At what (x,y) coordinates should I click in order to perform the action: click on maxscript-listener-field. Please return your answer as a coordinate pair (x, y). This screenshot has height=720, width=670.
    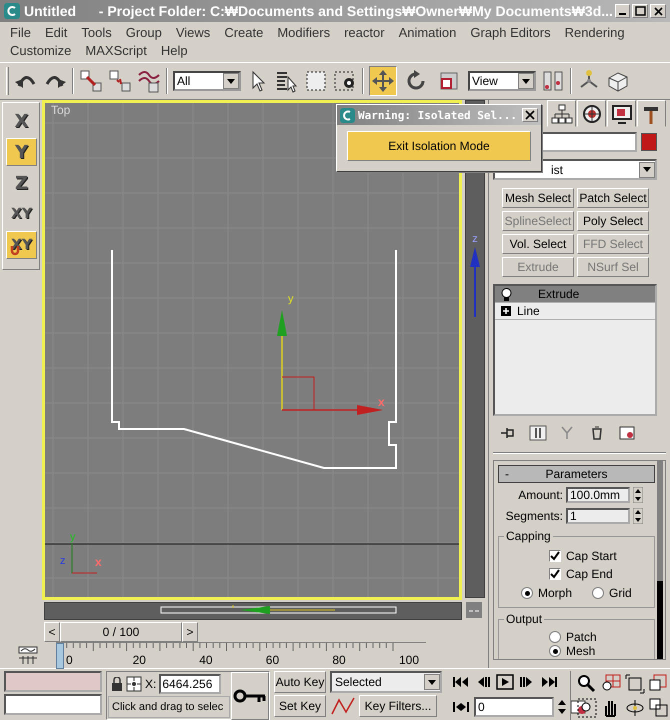
    Looking at the image, I should click on (53, 681).